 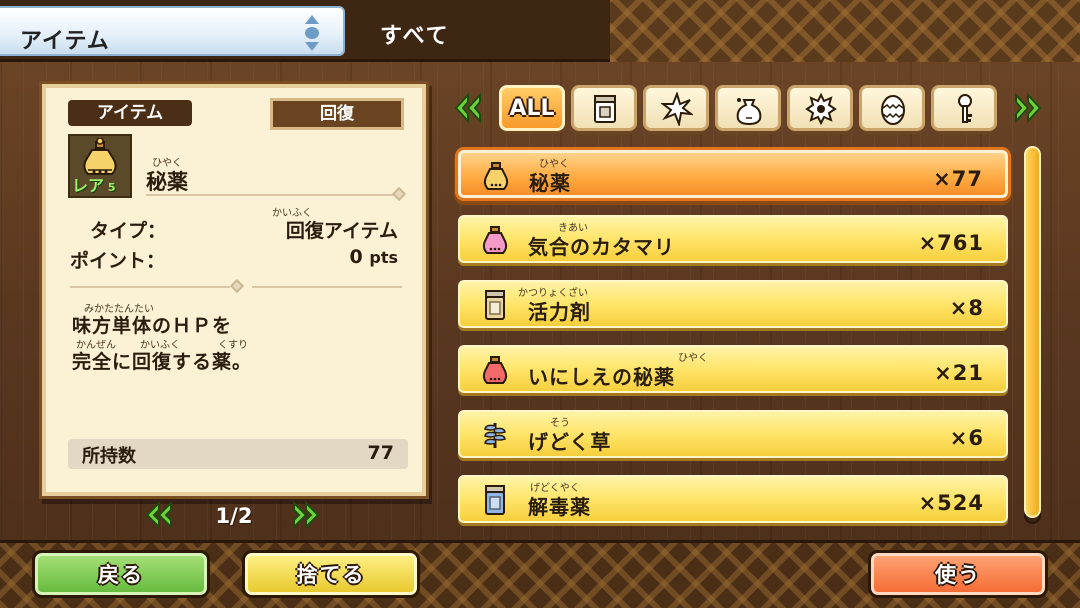 I want to click on item-row: そう げどく草 ×6, so click(x=733, y=434).